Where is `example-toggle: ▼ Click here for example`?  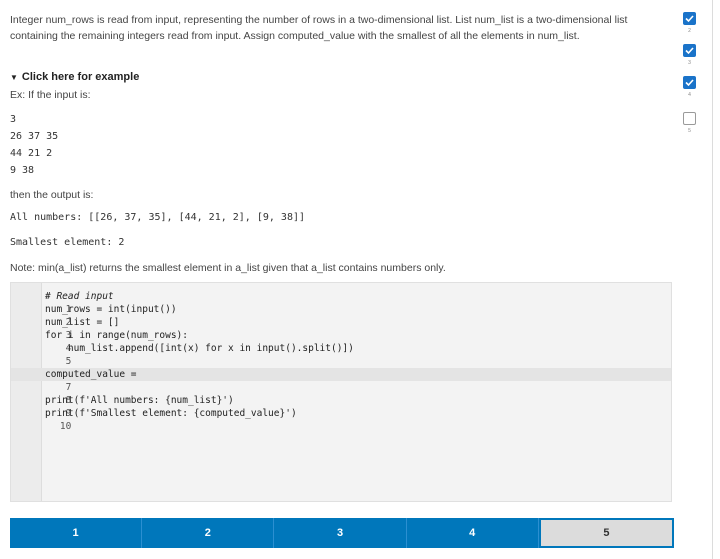
example-toggle: ▼ Click here for example is located at coordinates (74, 77).